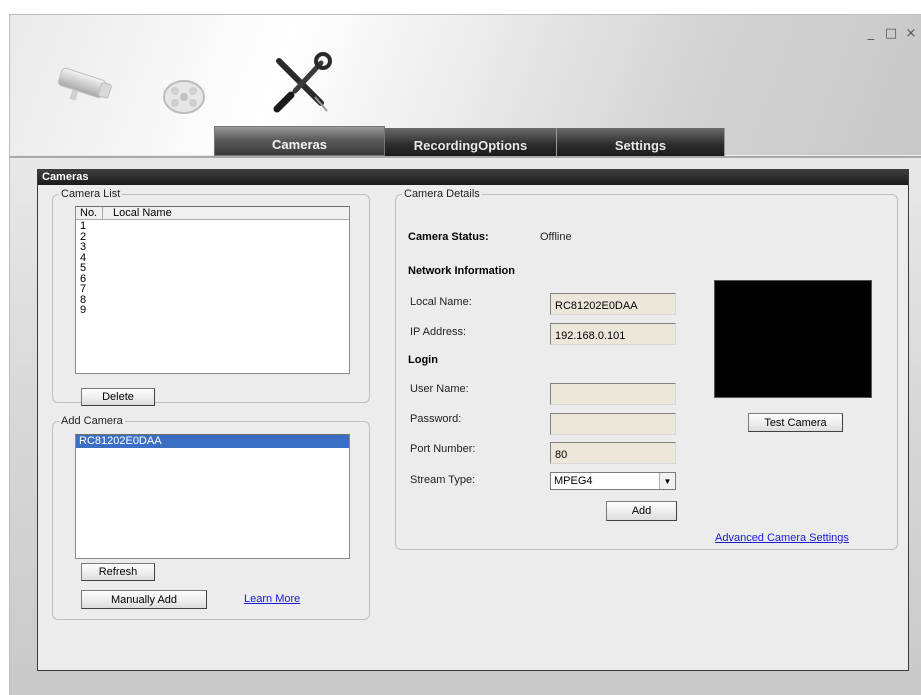  Describe the element at coordinates (556, 237) in the screenshot. I see `camera-status-value: Offline` at that location.